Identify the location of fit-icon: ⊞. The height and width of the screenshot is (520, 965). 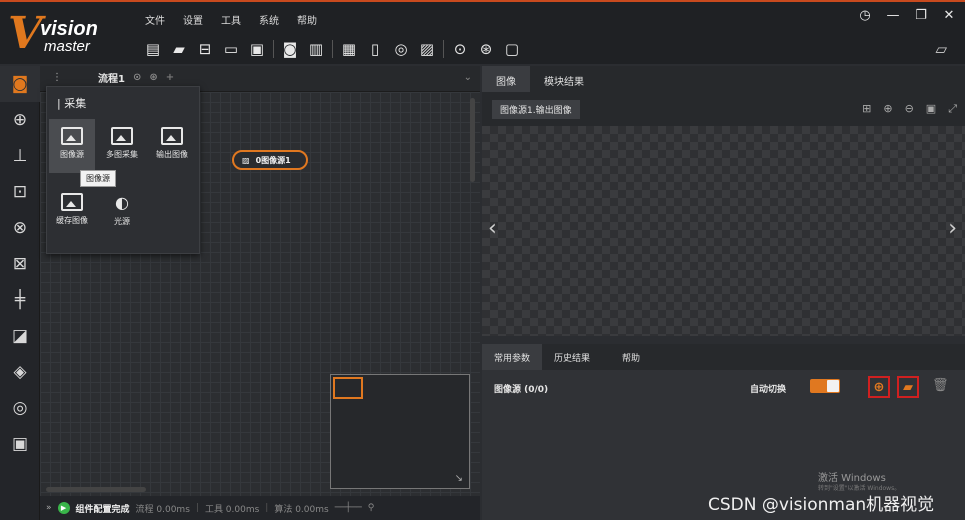
(866, 109).